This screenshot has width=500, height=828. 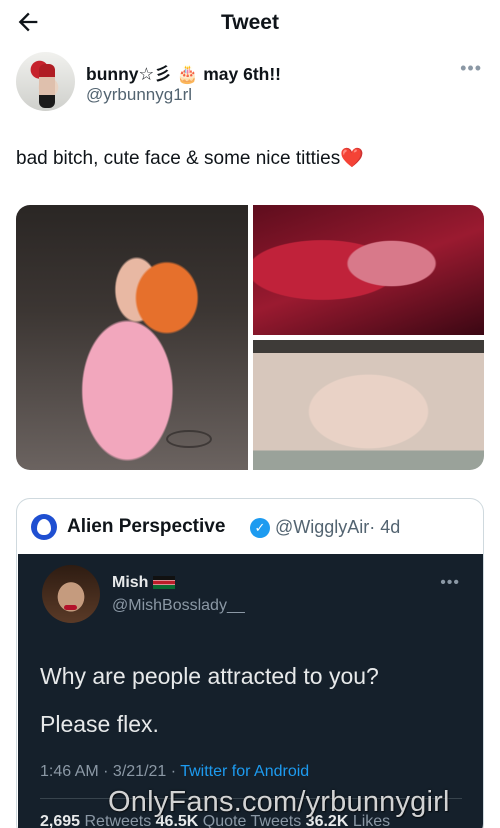 What do you see at coordinates (45, 81) in the screenshot?
I see `avatar` at bounding box center [45, 81].